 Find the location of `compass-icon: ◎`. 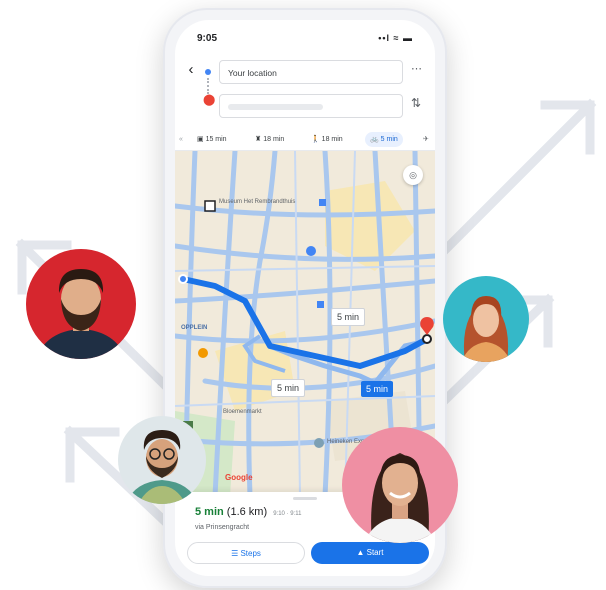

compass-icon: ◎ is located at coordinates (413, 175).